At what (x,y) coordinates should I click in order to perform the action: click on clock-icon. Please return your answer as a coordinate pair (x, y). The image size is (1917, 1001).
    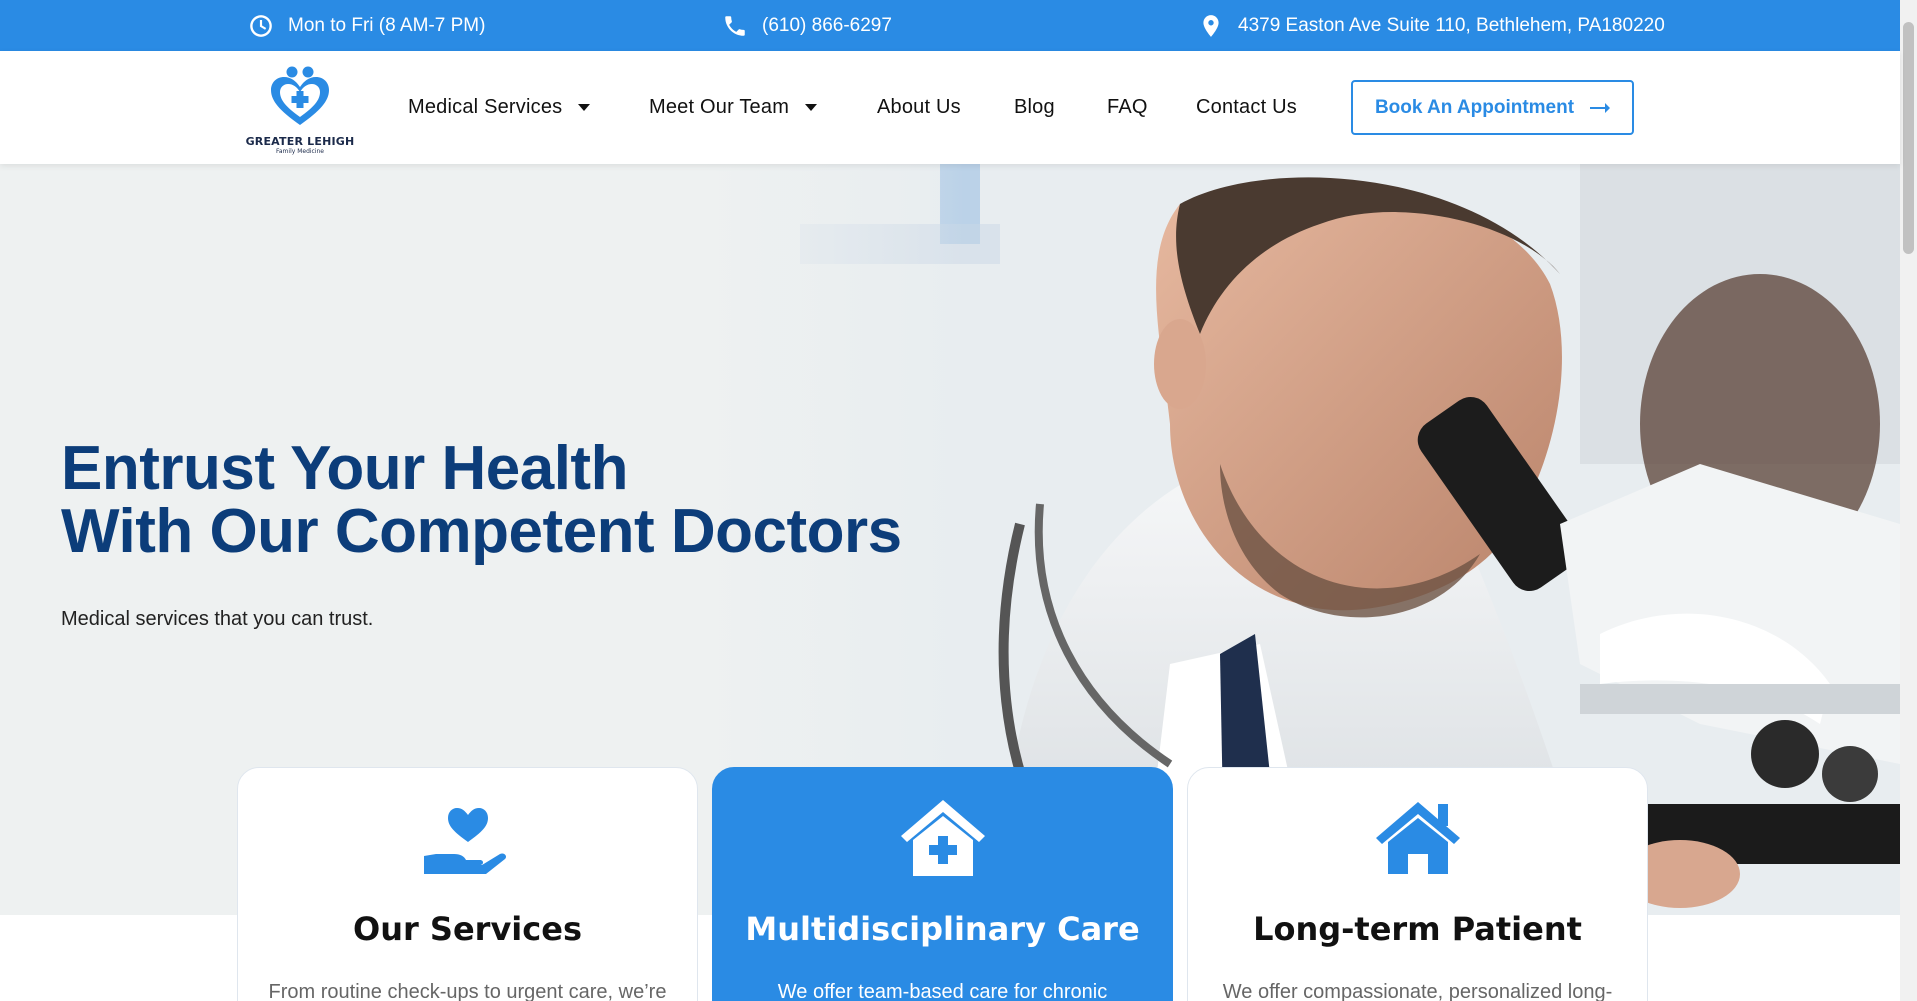
    Looking at the image, I should click on (261, 25).